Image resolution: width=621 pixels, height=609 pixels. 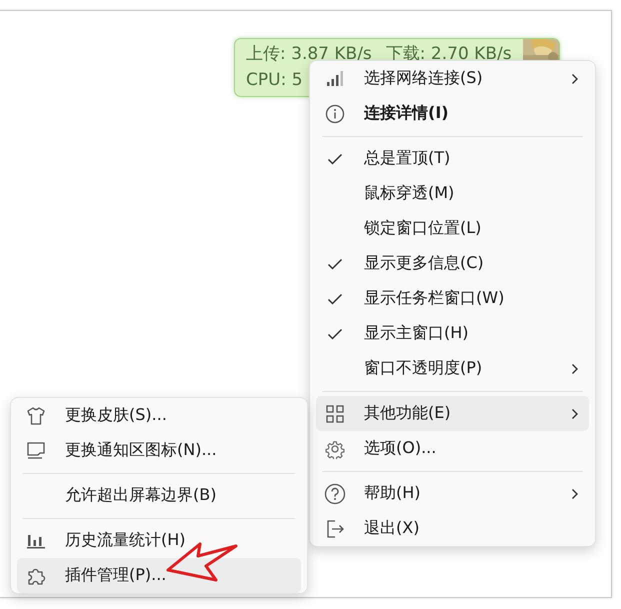 What do you see at coordinates (36, 540) in the screenshot?
I see `bar-chart-icon` at bounding box center [36, 540].